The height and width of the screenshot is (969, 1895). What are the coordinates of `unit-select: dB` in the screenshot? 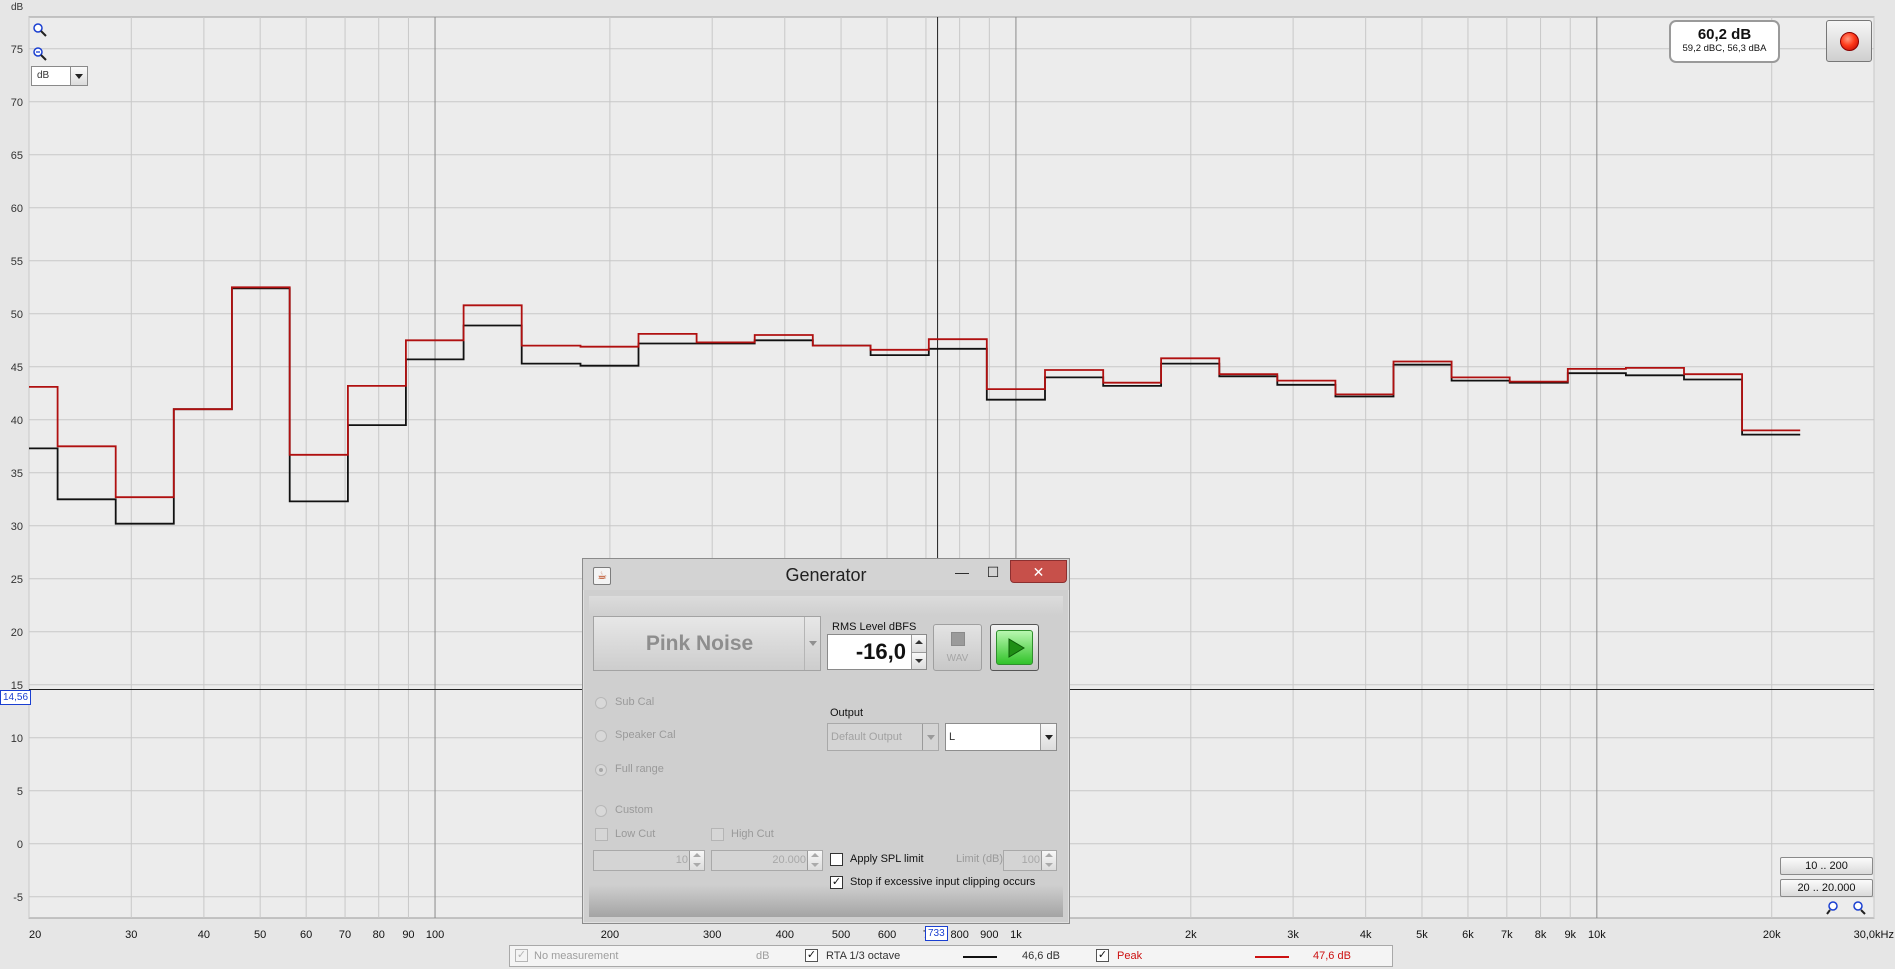 It's located at (59, 76).